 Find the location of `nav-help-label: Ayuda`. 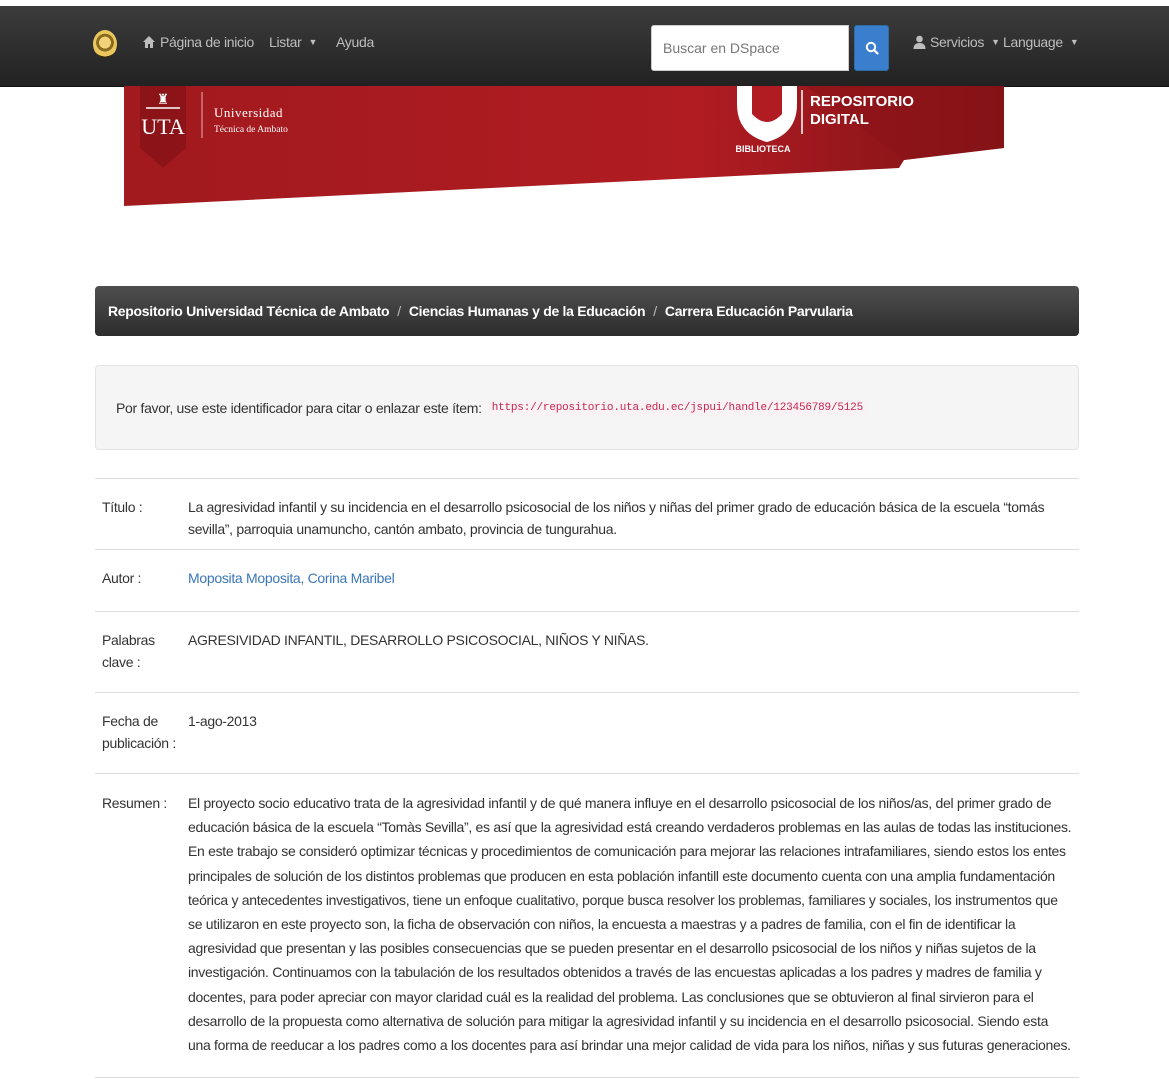

nav-help-label: Ayuda is located at coordinates (355, 42).